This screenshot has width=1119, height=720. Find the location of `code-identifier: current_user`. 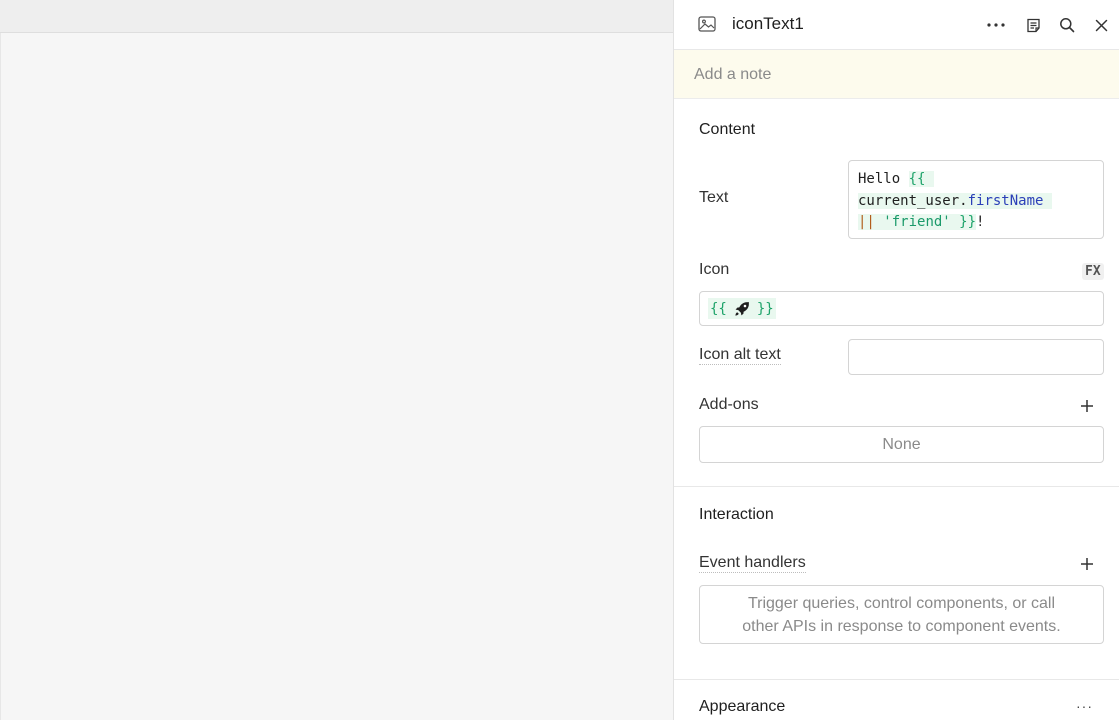

code-identifier: current_user is located at coordinates (909, 200).